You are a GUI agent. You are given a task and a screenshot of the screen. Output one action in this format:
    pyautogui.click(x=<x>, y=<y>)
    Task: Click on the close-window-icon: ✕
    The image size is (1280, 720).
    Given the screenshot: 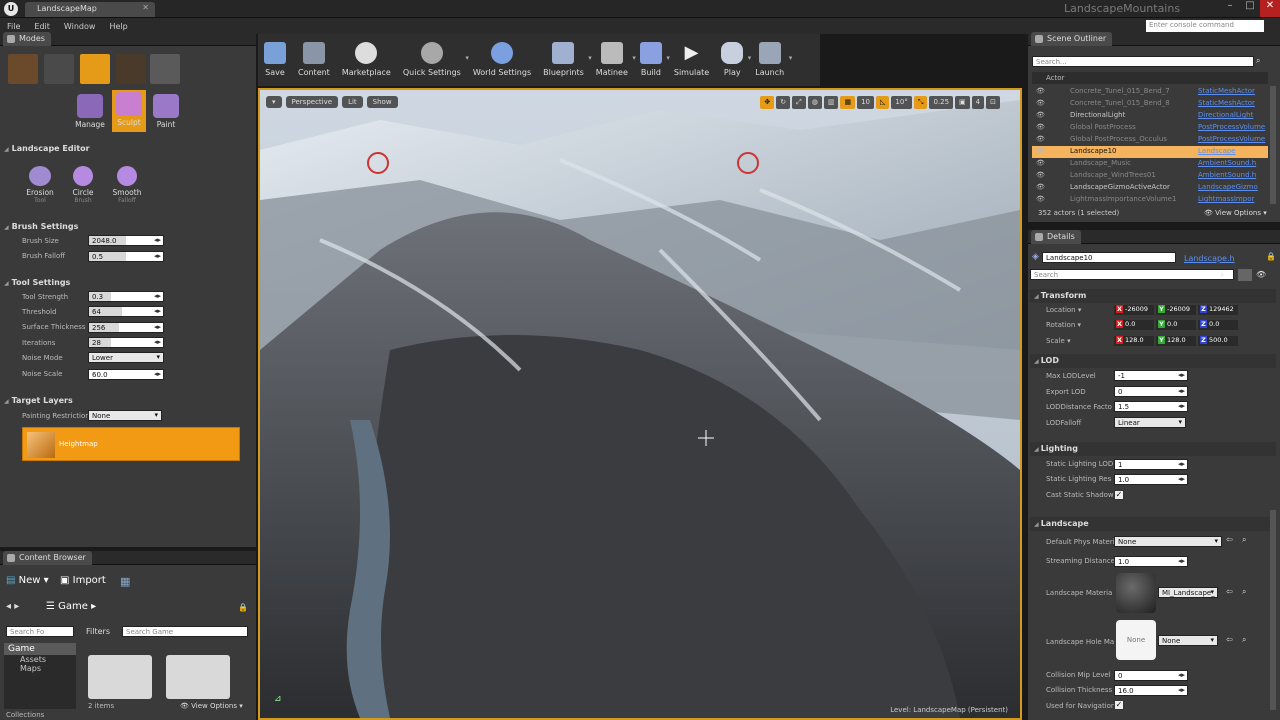 What is the action you would take?
    pyautogui.click(x=1270, y=8)
    